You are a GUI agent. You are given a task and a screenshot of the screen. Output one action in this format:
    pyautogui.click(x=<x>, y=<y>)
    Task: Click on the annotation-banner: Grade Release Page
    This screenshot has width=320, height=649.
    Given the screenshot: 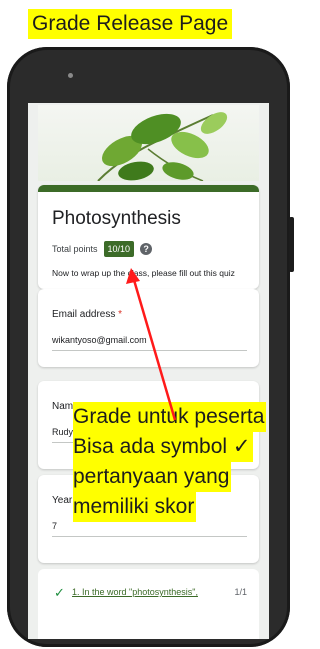 What is the action you would take?
    pyautogui.click(x=130, y=24)
    